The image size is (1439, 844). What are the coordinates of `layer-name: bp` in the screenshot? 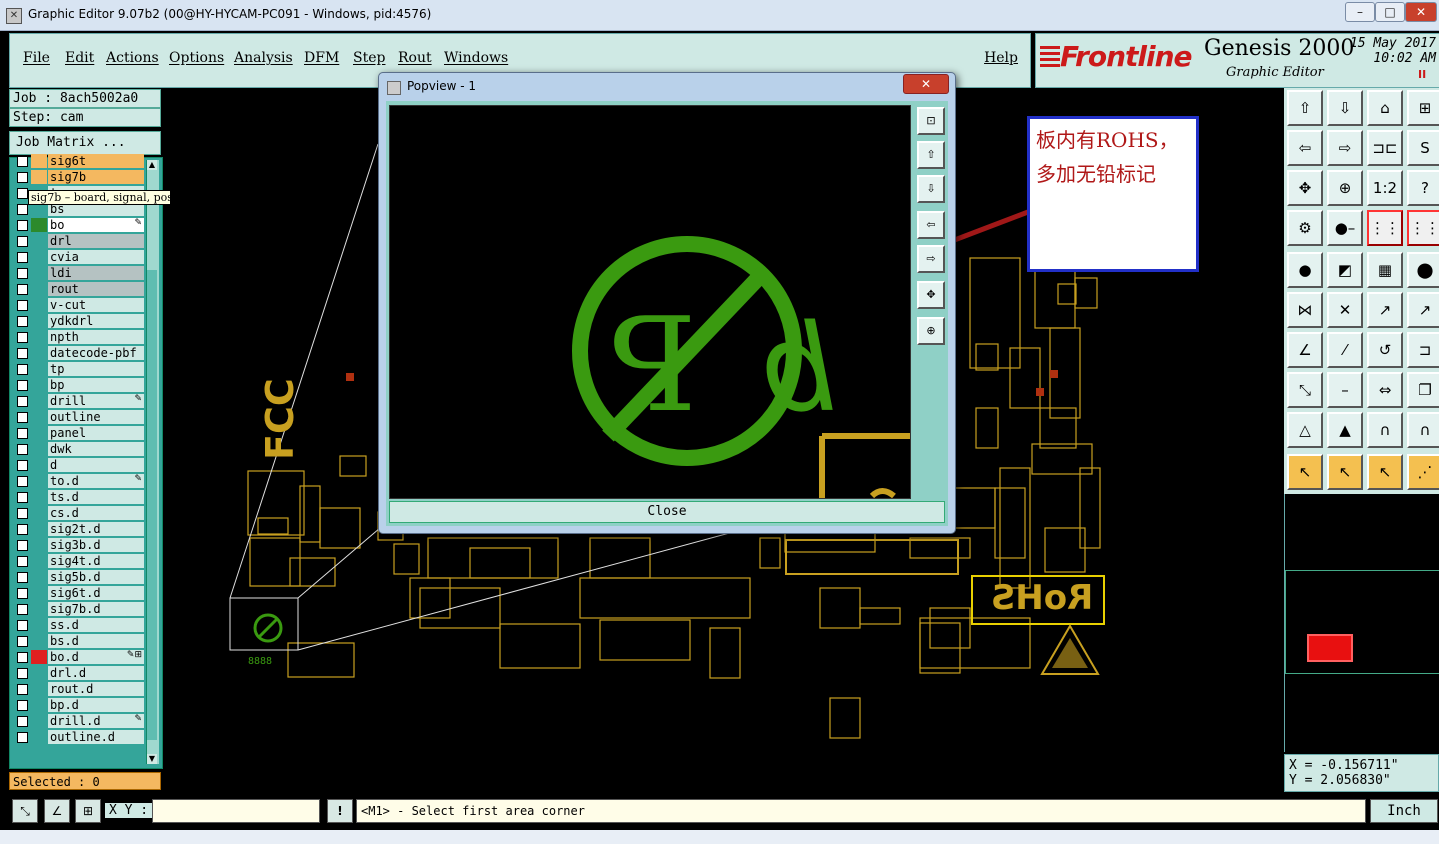 It's located at (96, 385).